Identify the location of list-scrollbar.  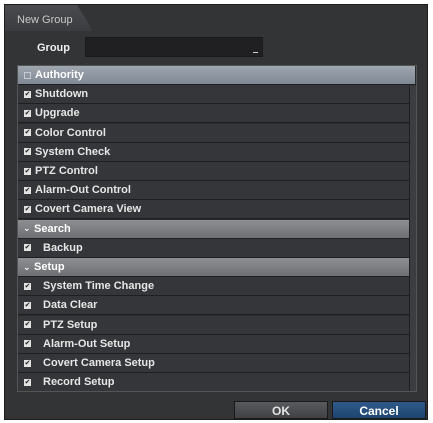
(412, 238).